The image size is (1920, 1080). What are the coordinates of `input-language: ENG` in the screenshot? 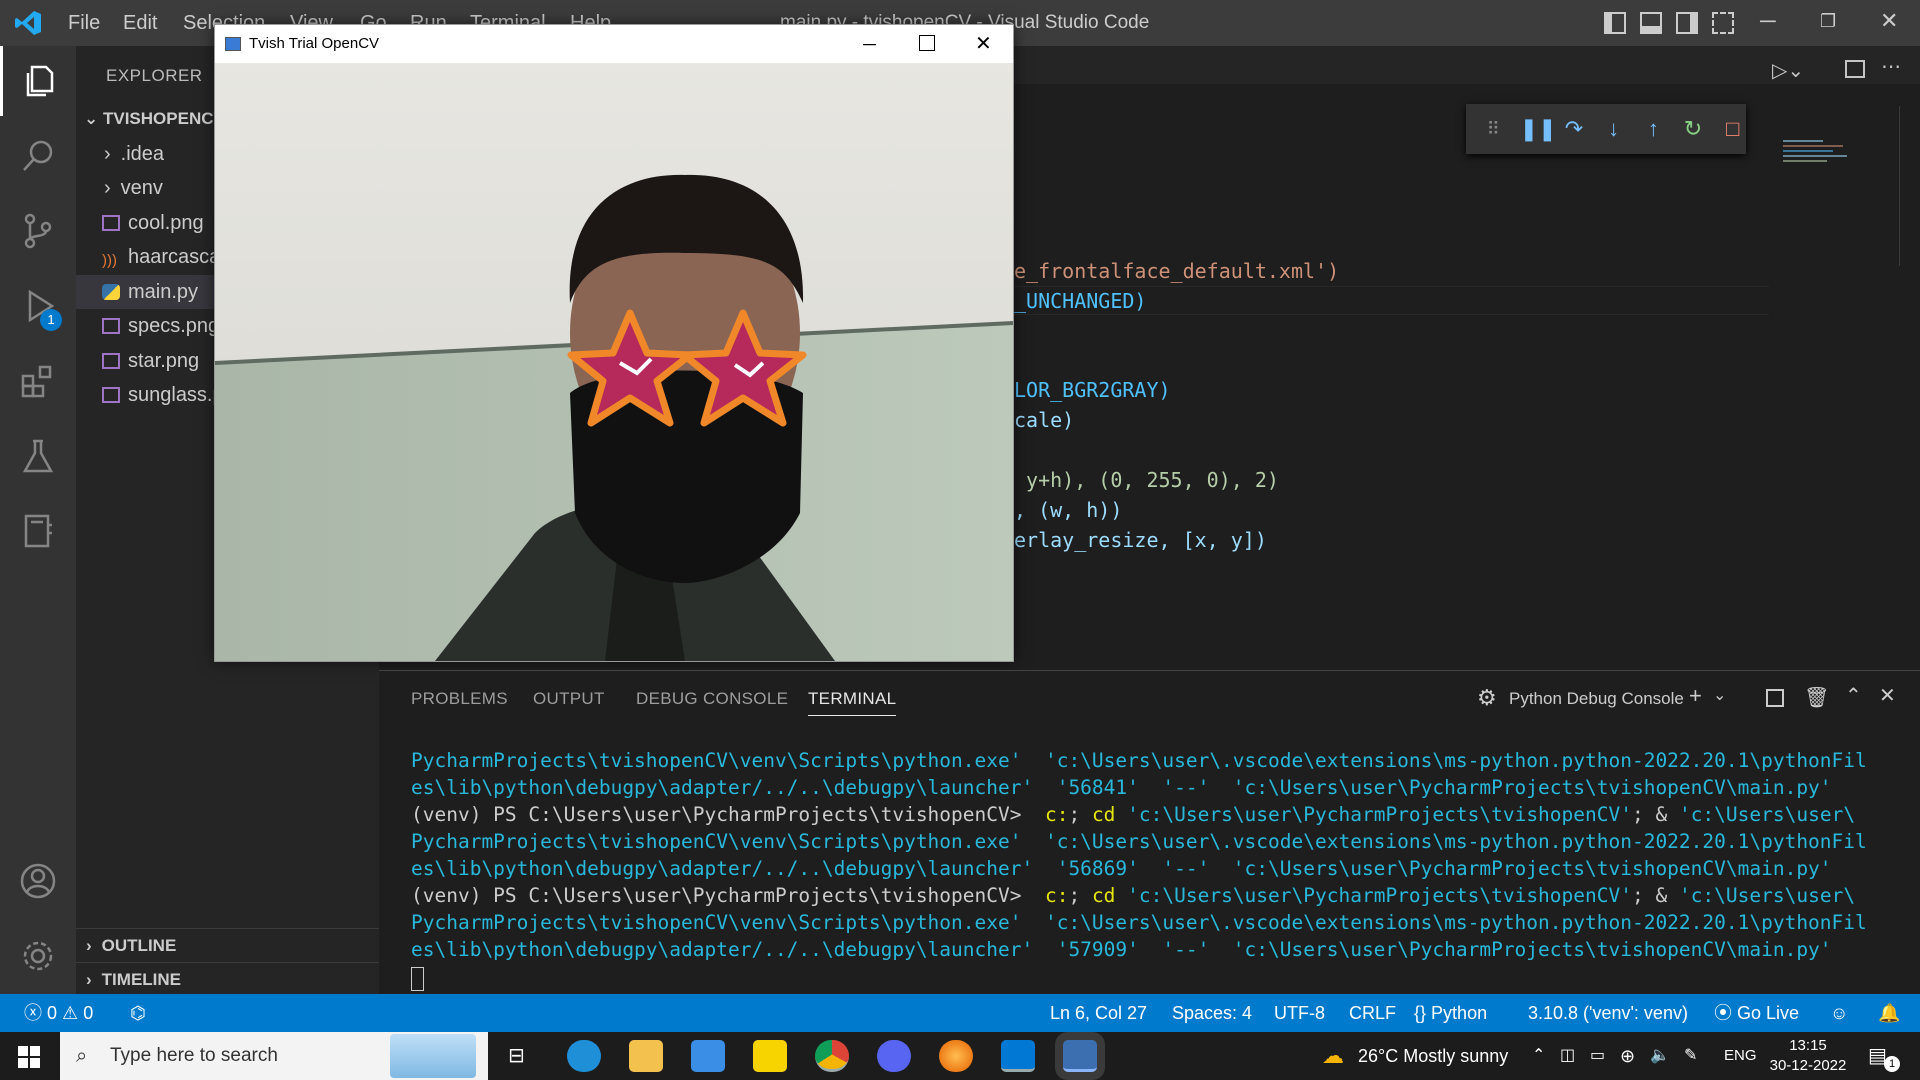 It's located at (1740, 1056).